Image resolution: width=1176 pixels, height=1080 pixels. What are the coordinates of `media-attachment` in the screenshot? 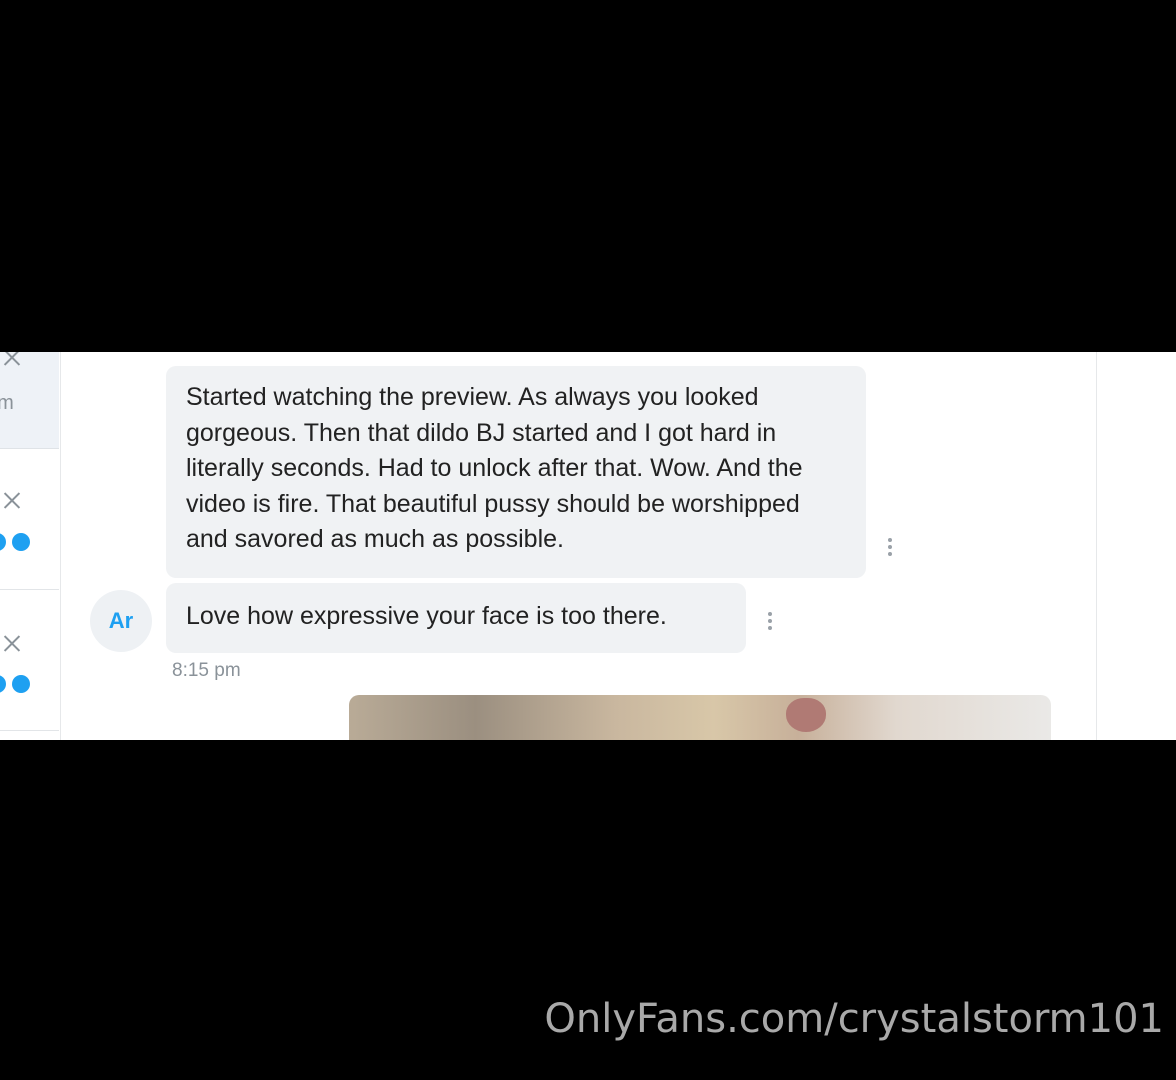 It's located at (700, 717).